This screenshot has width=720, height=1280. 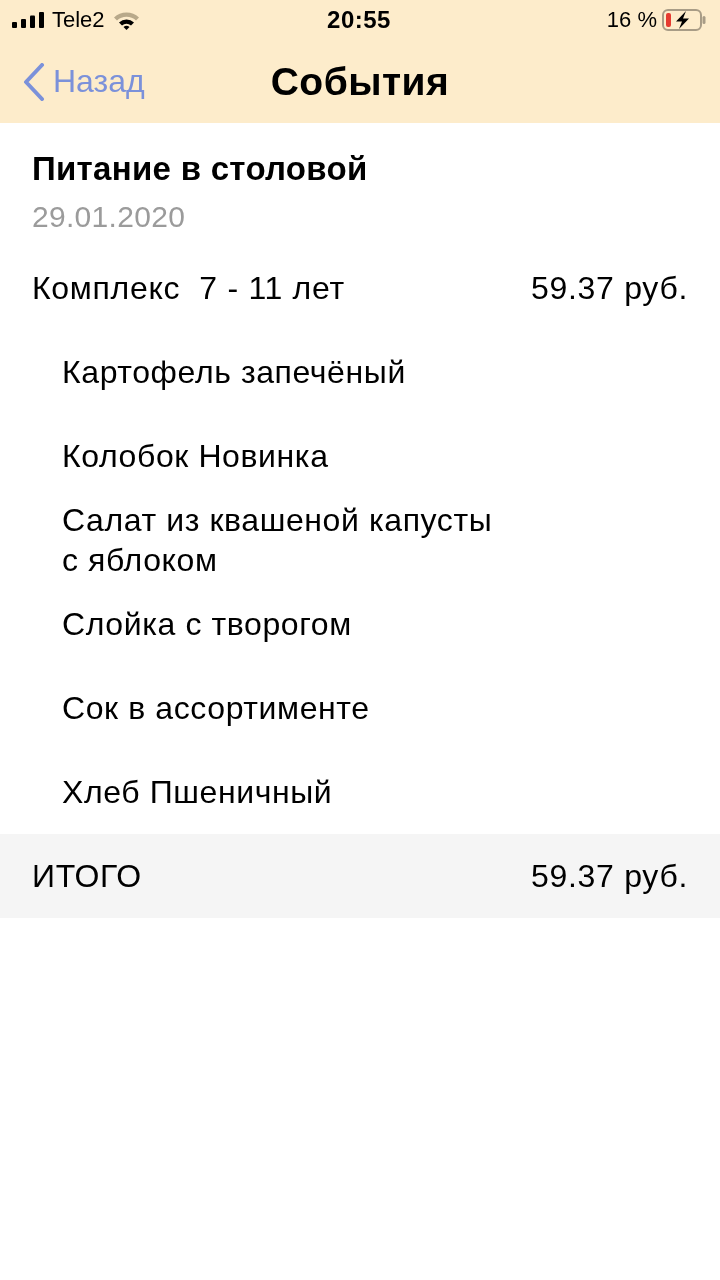 What do you see at coordinates (200, 169) in the screenshot?
I see `event-title: Питание в столовой` at bounding box center [200, 169].